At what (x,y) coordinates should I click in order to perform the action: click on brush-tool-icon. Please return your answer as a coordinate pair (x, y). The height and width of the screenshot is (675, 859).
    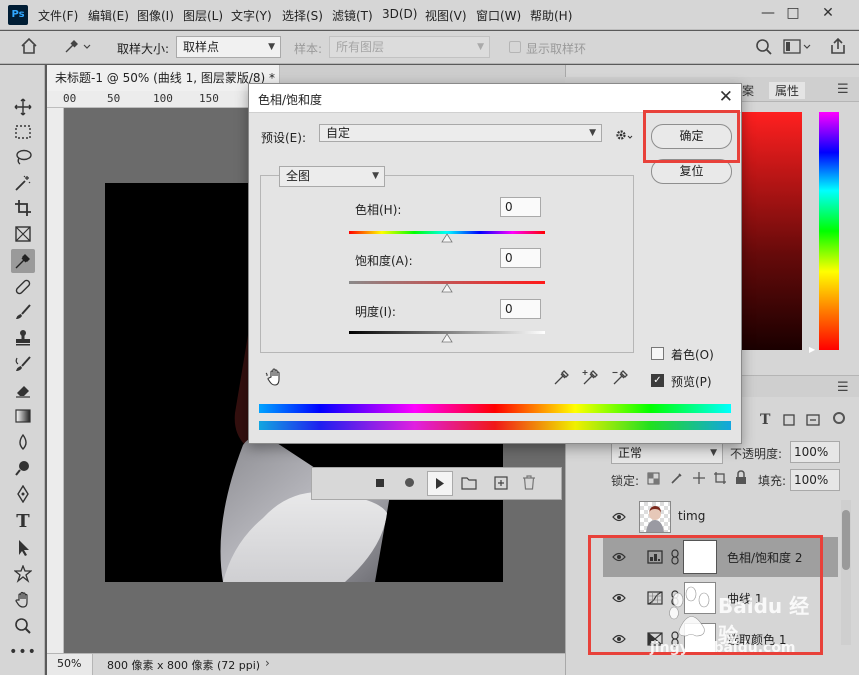
    Looking at the image, I should click on (23, 312).